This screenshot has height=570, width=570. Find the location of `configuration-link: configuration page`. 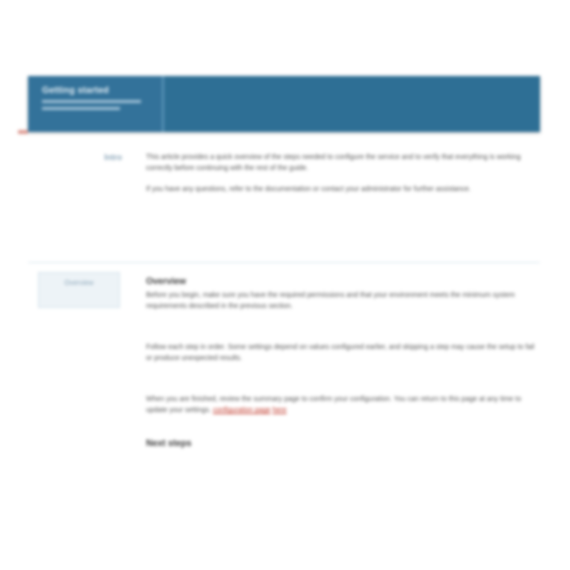

configuration-link: configuration page is located at coordinates (242, 410).